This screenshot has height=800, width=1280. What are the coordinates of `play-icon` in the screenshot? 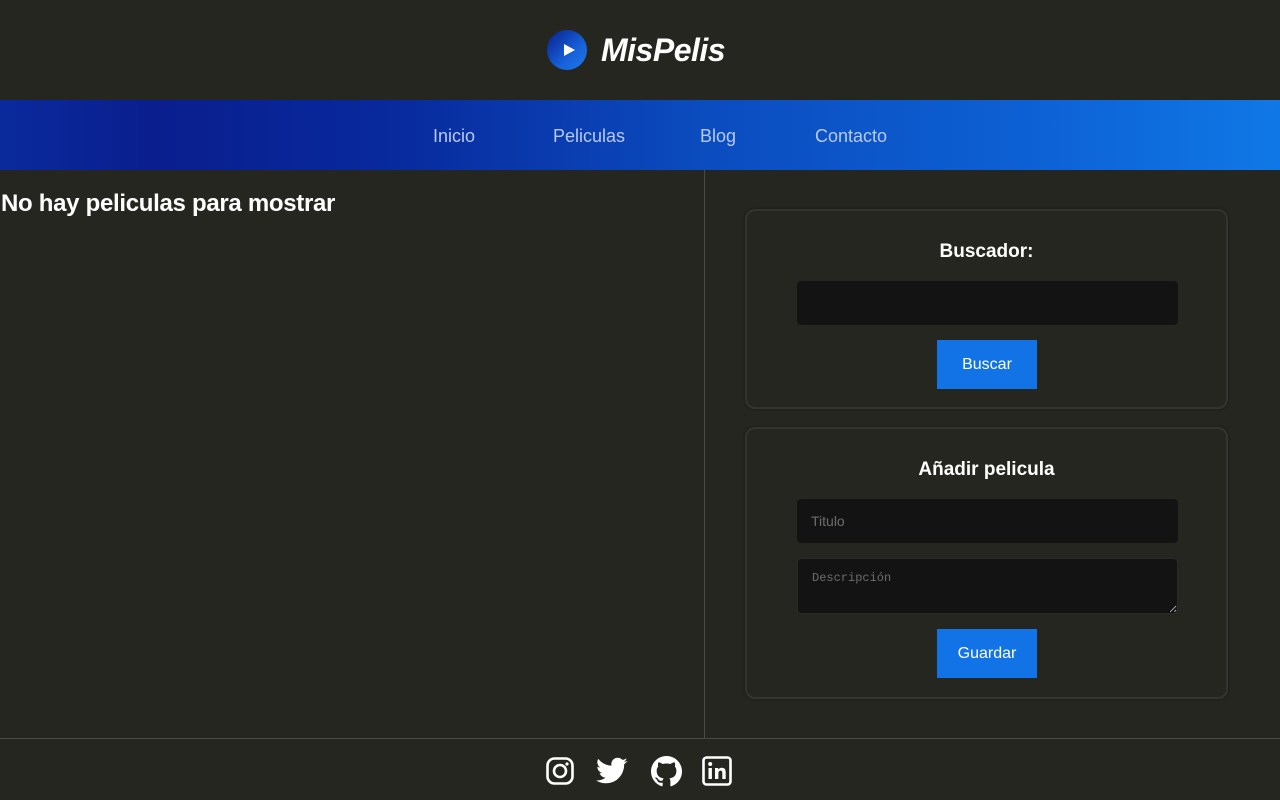 It's located at (567, 50).